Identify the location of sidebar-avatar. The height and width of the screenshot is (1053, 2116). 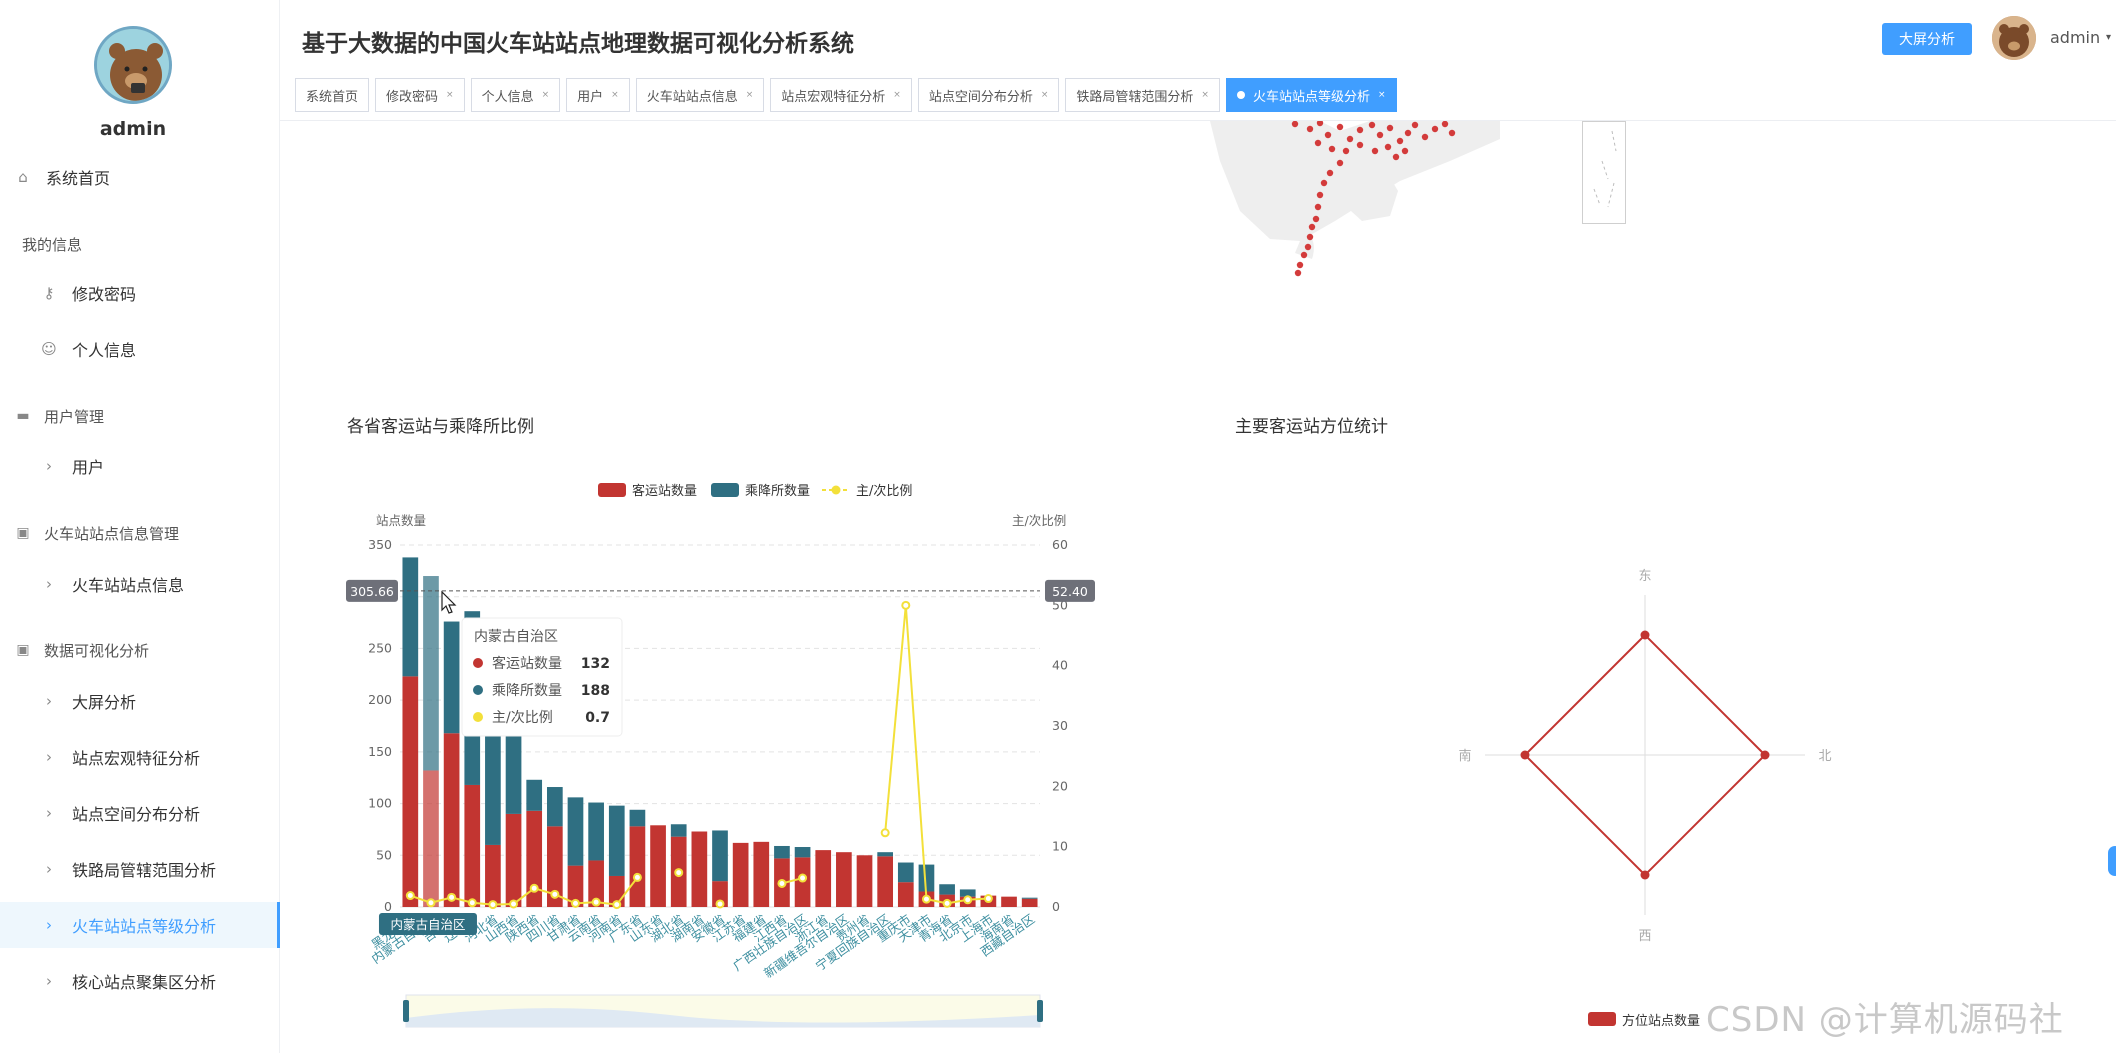
(133, 65).